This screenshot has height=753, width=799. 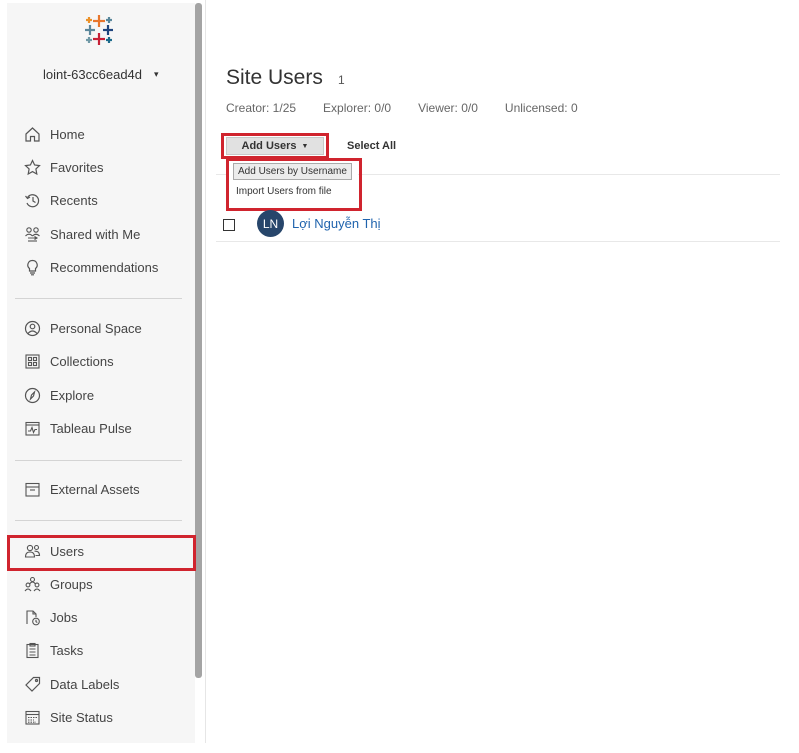 What do you see at coordinates (448, 108) in the screenshot?
I see `license-viewer: Viewer: 0/0` at bounding box center [448, 108].